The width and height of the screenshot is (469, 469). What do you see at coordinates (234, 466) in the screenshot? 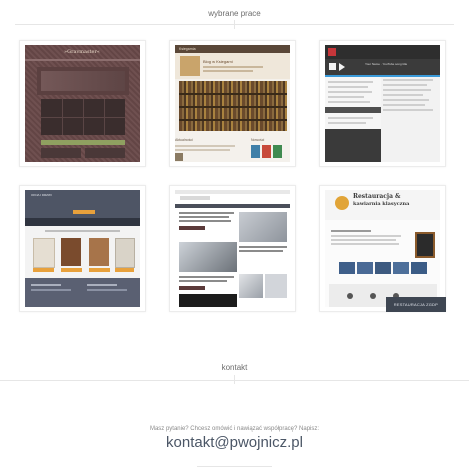
I see `contact-bottom-line` at bounding box center [234, 466].